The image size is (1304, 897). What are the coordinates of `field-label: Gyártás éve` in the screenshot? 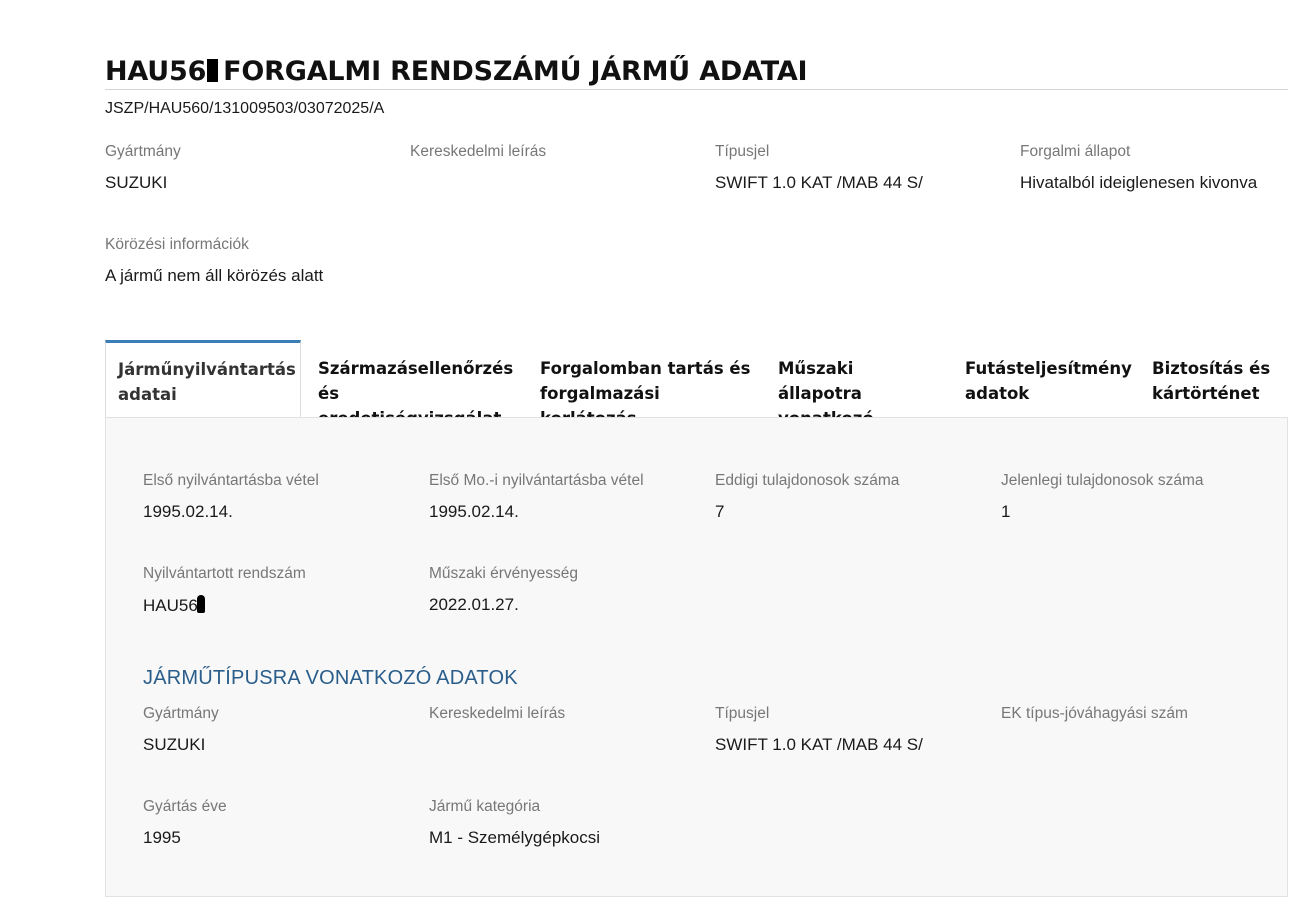 It's located at (185, 806).